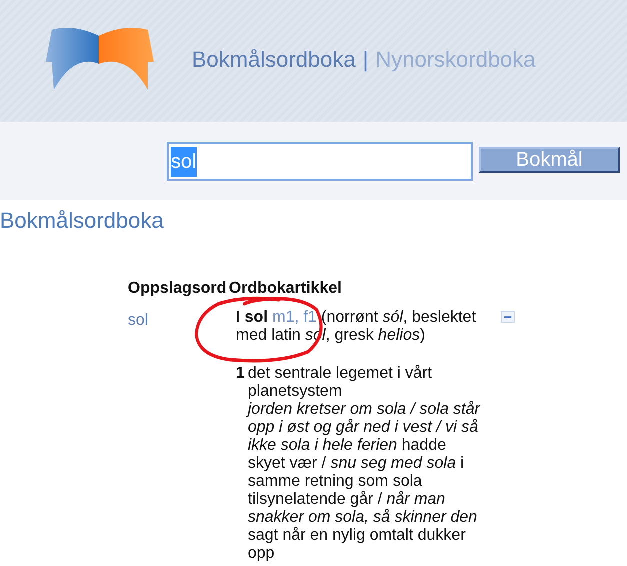 Image resolution: width=627 pixels, height=566 pixels. What do you see at coordinates (508, 317) in the screenshot?
I see `collapse-toggle: −` at bounding box center [508, 317].